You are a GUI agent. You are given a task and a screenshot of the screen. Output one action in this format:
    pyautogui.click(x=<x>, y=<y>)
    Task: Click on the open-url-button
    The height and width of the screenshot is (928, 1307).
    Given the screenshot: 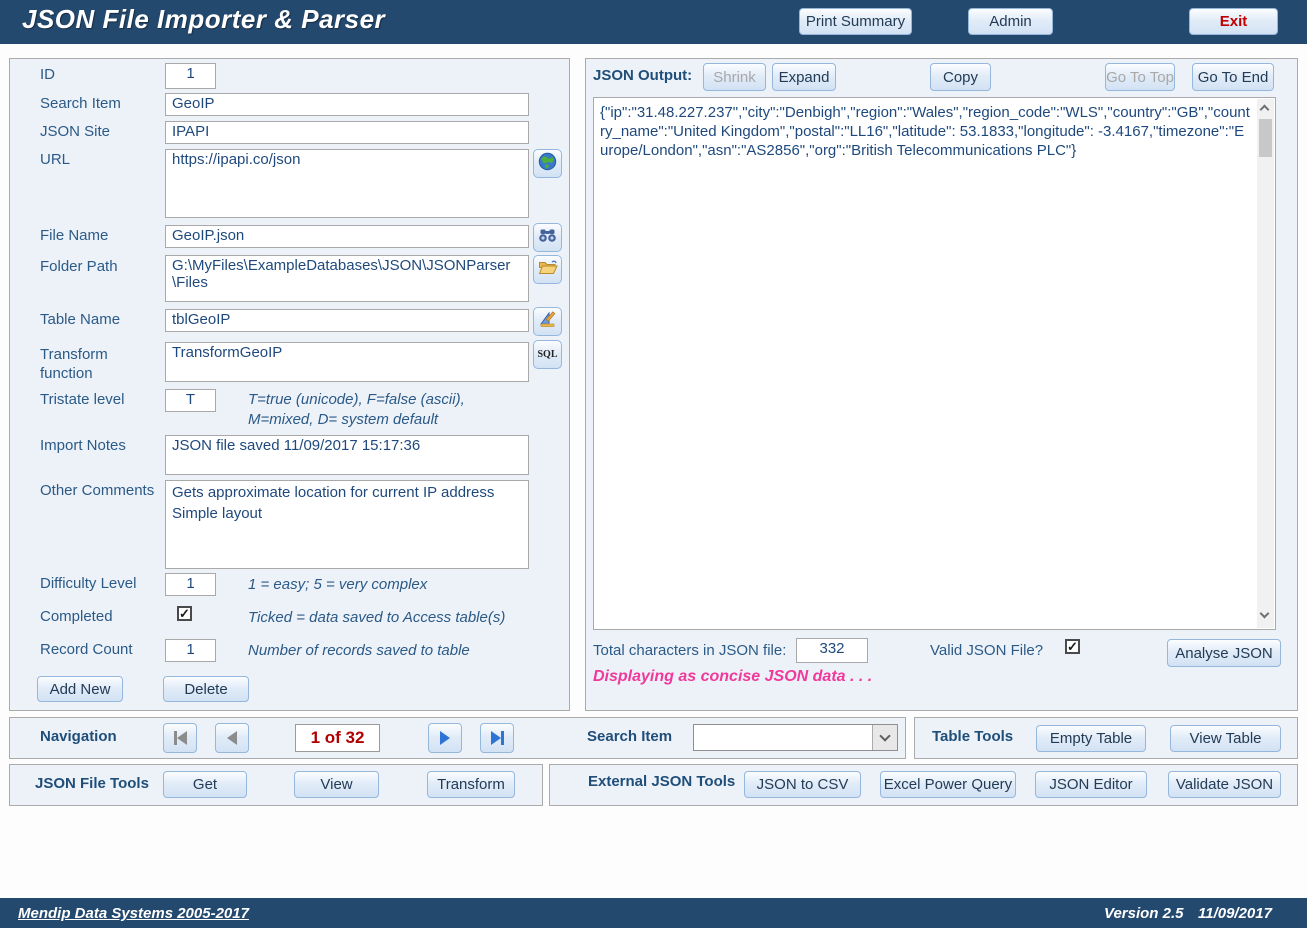 What is the action you would take?
    pyautogui.click(x=547, y=163)
    